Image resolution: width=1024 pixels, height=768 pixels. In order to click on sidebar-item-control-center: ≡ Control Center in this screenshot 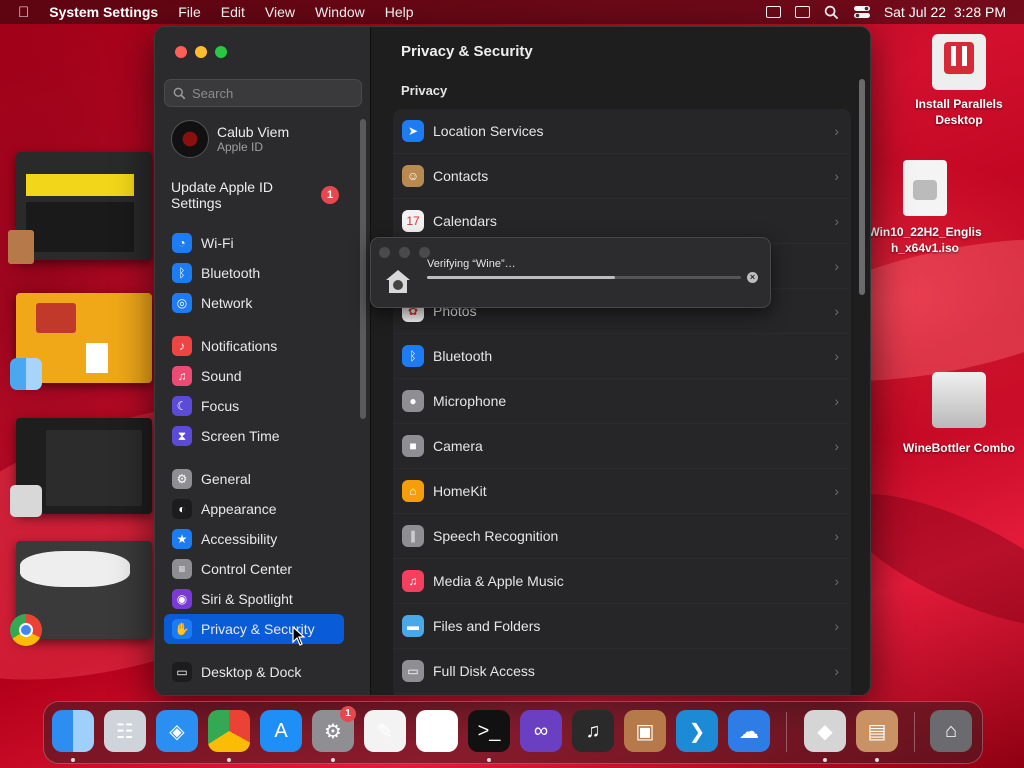, I will do `click(254, 569)`.